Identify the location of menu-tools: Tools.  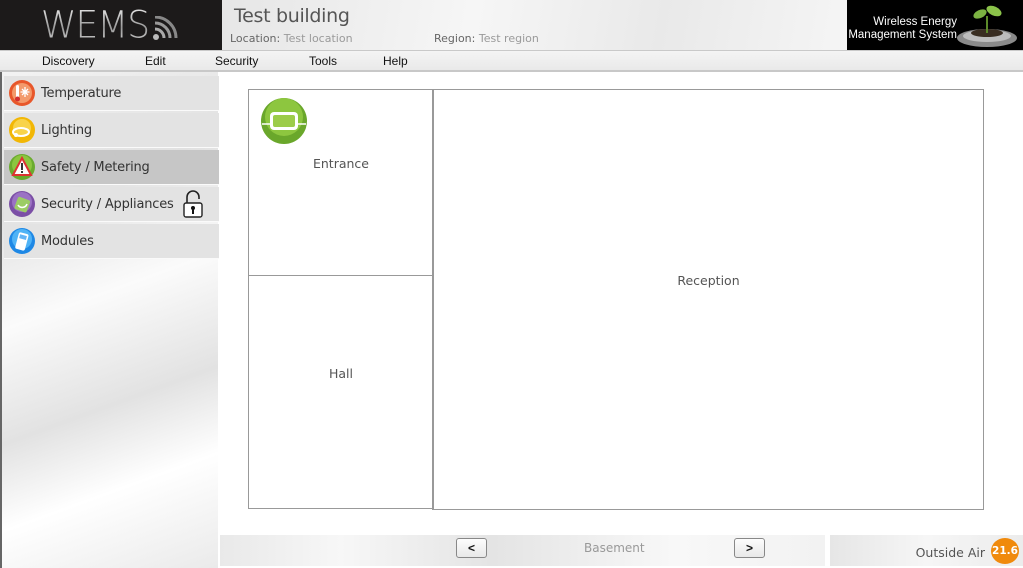
(323, 61).